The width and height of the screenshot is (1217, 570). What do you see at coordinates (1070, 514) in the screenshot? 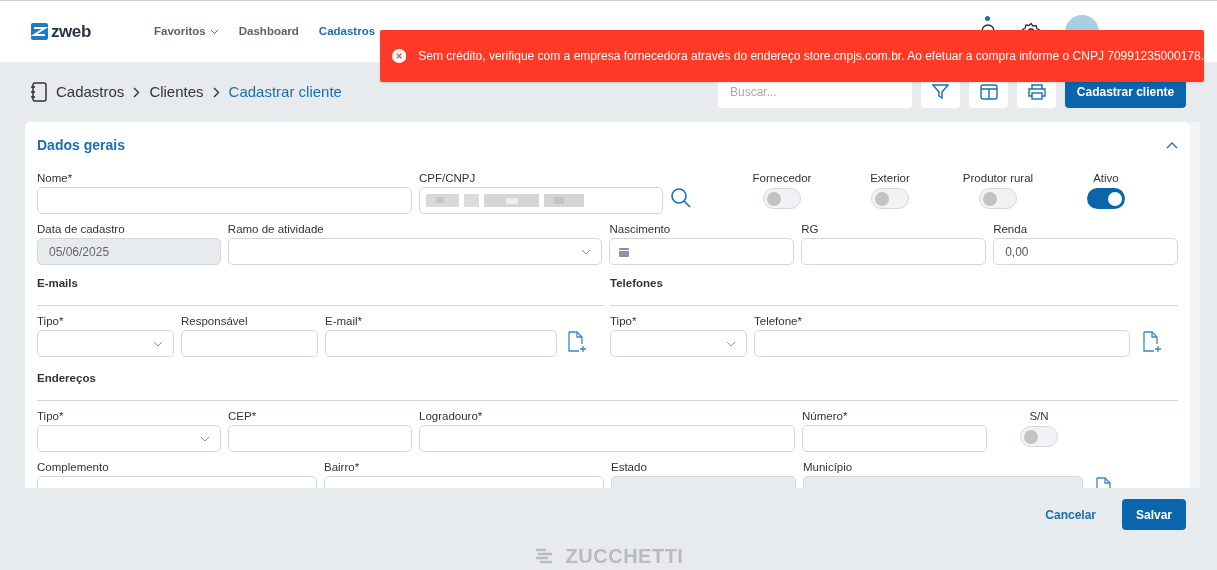
I see `cancel-button: Cancelar` at bounding box center [1070, 514].